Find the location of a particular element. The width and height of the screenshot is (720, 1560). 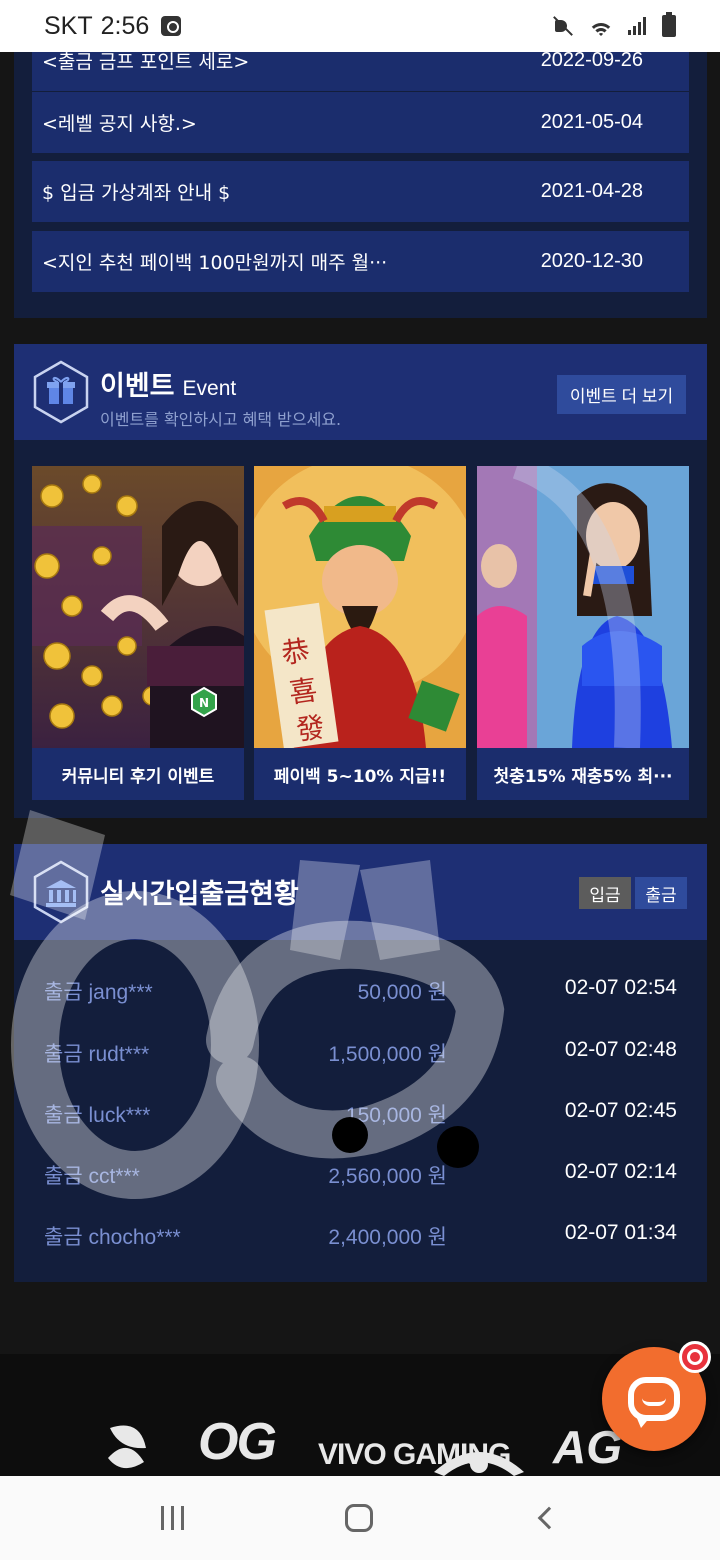

svg-text: 喜 is located at coordinates (303, 691).